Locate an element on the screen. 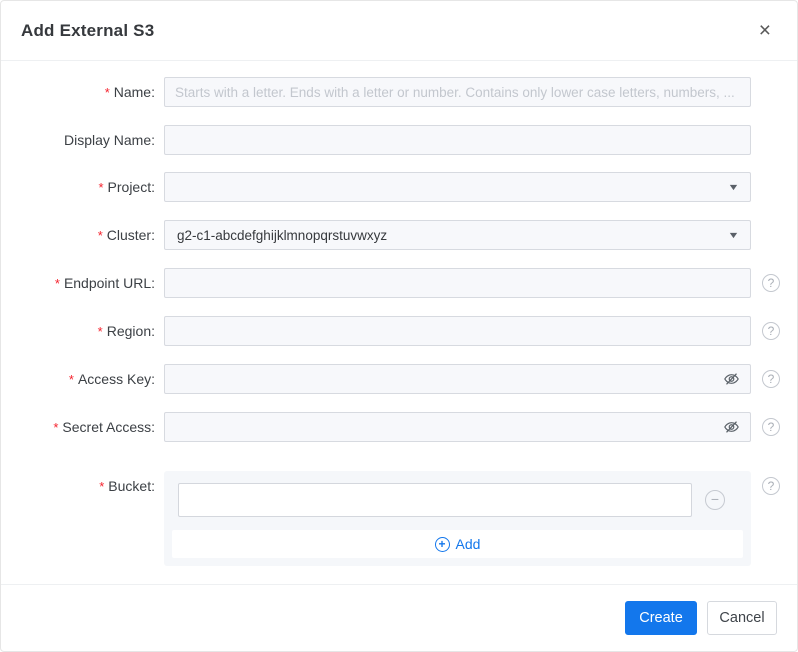  bucket-label: * Bucket: is located at coordinates (127, 486).